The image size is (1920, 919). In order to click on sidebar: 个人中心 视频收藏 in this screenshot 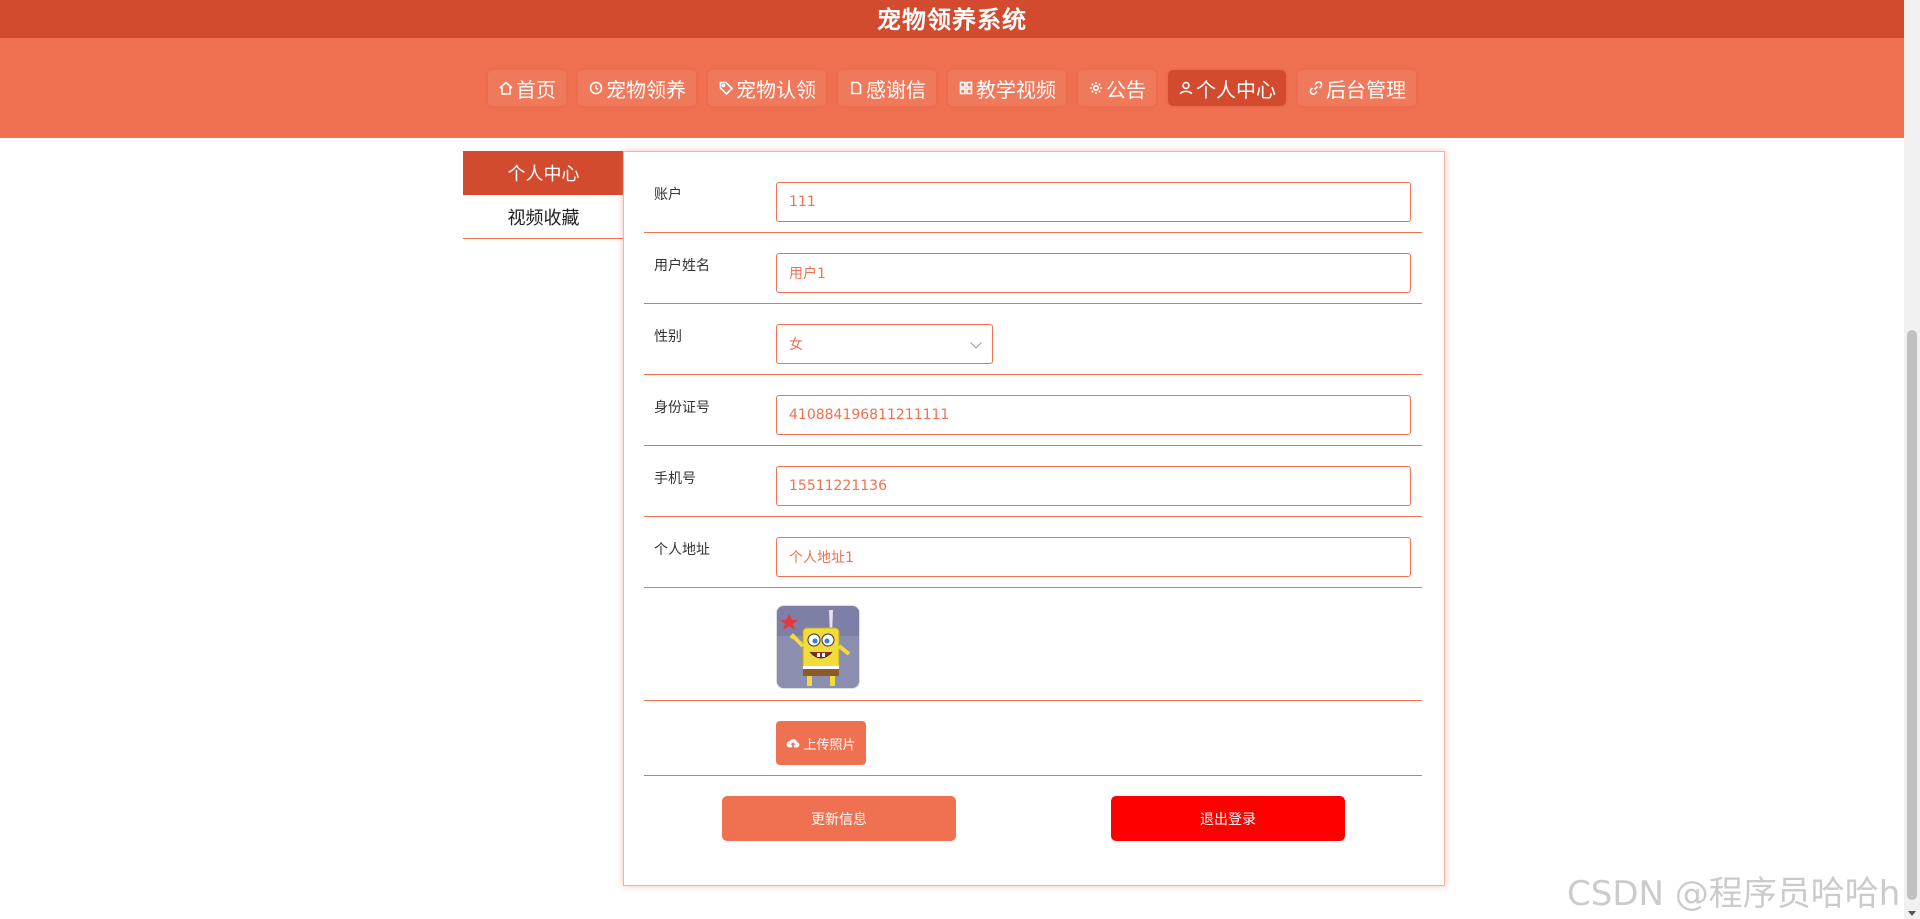, I will do `click(543, 195)`.